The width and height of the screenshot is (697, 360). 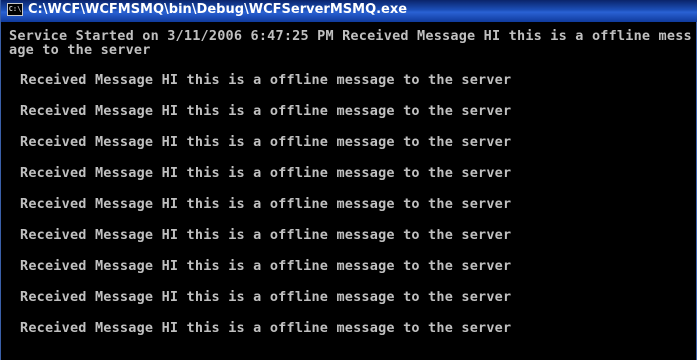 I want to click on console-icon: C:\, so click(x=15, y=9).